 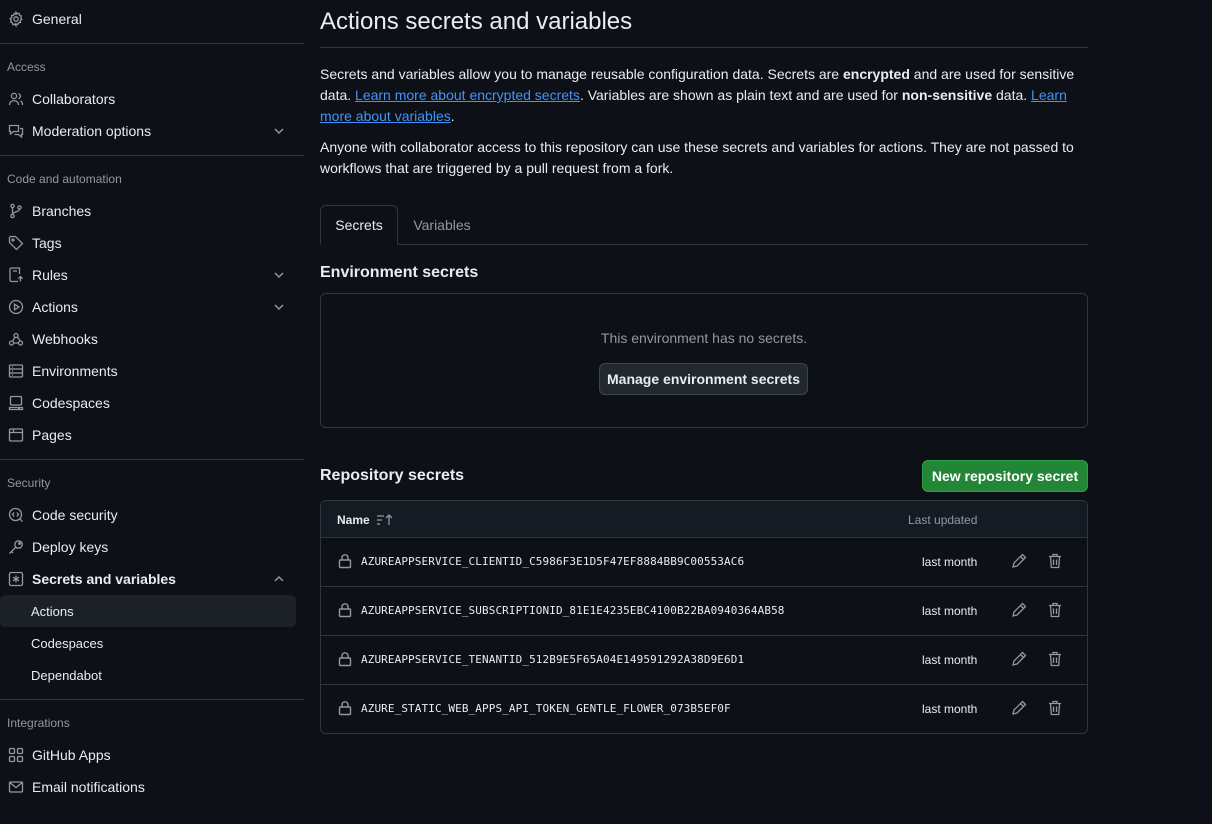 I want to click on comment-discussion-icon, so click(x=16, y=131).